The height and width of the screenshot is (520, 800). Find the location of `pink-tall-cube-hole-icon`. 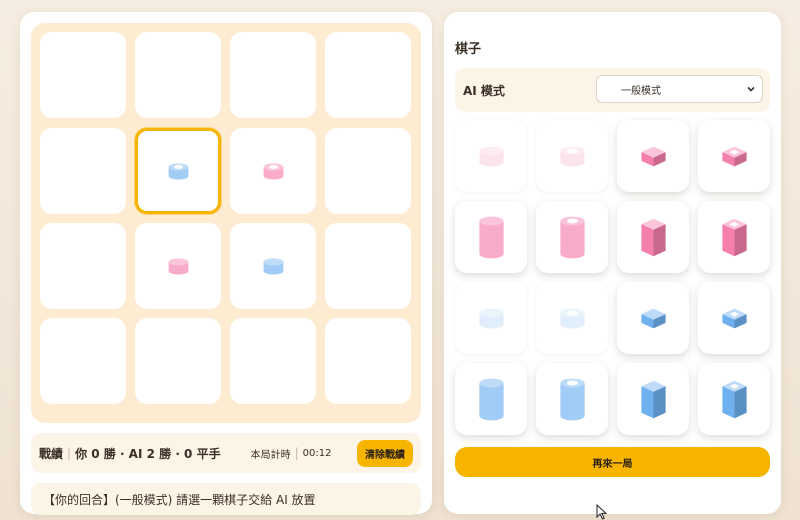

pink-tall-cube-hole-icon is located at coordinates (734, 237).